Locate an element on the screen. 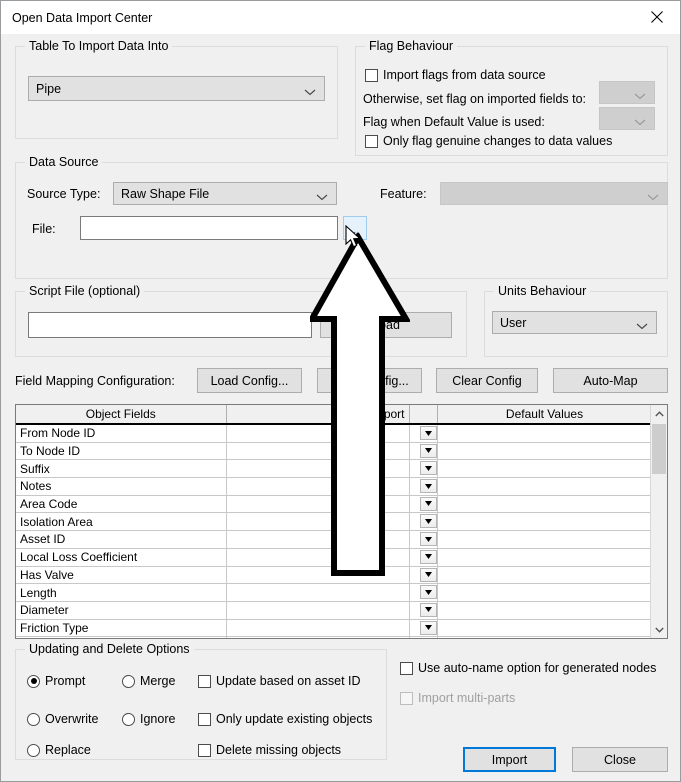 This screenshot has height=782, width=681. table-row: Local Loss Coefficient is located at coordinates (334, 557).